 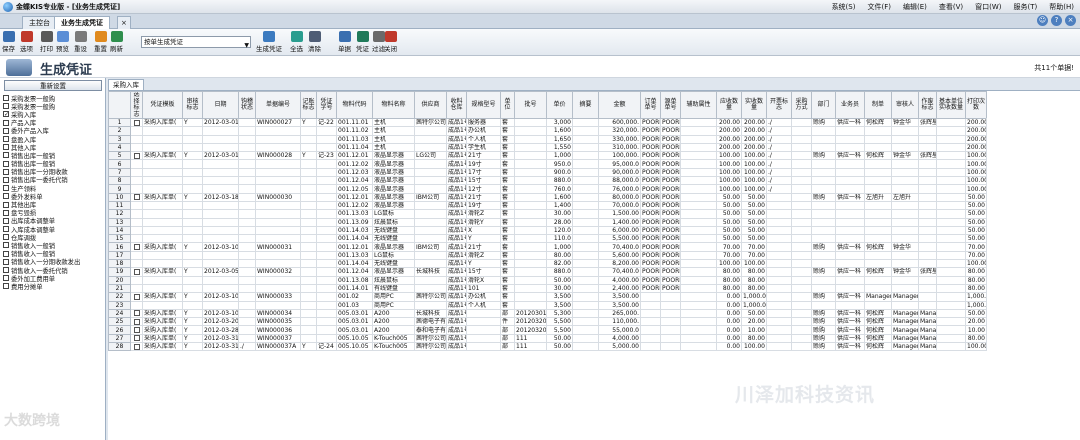 I want to click on toolbar-button-4: 重设, so click(x=80, y=42).